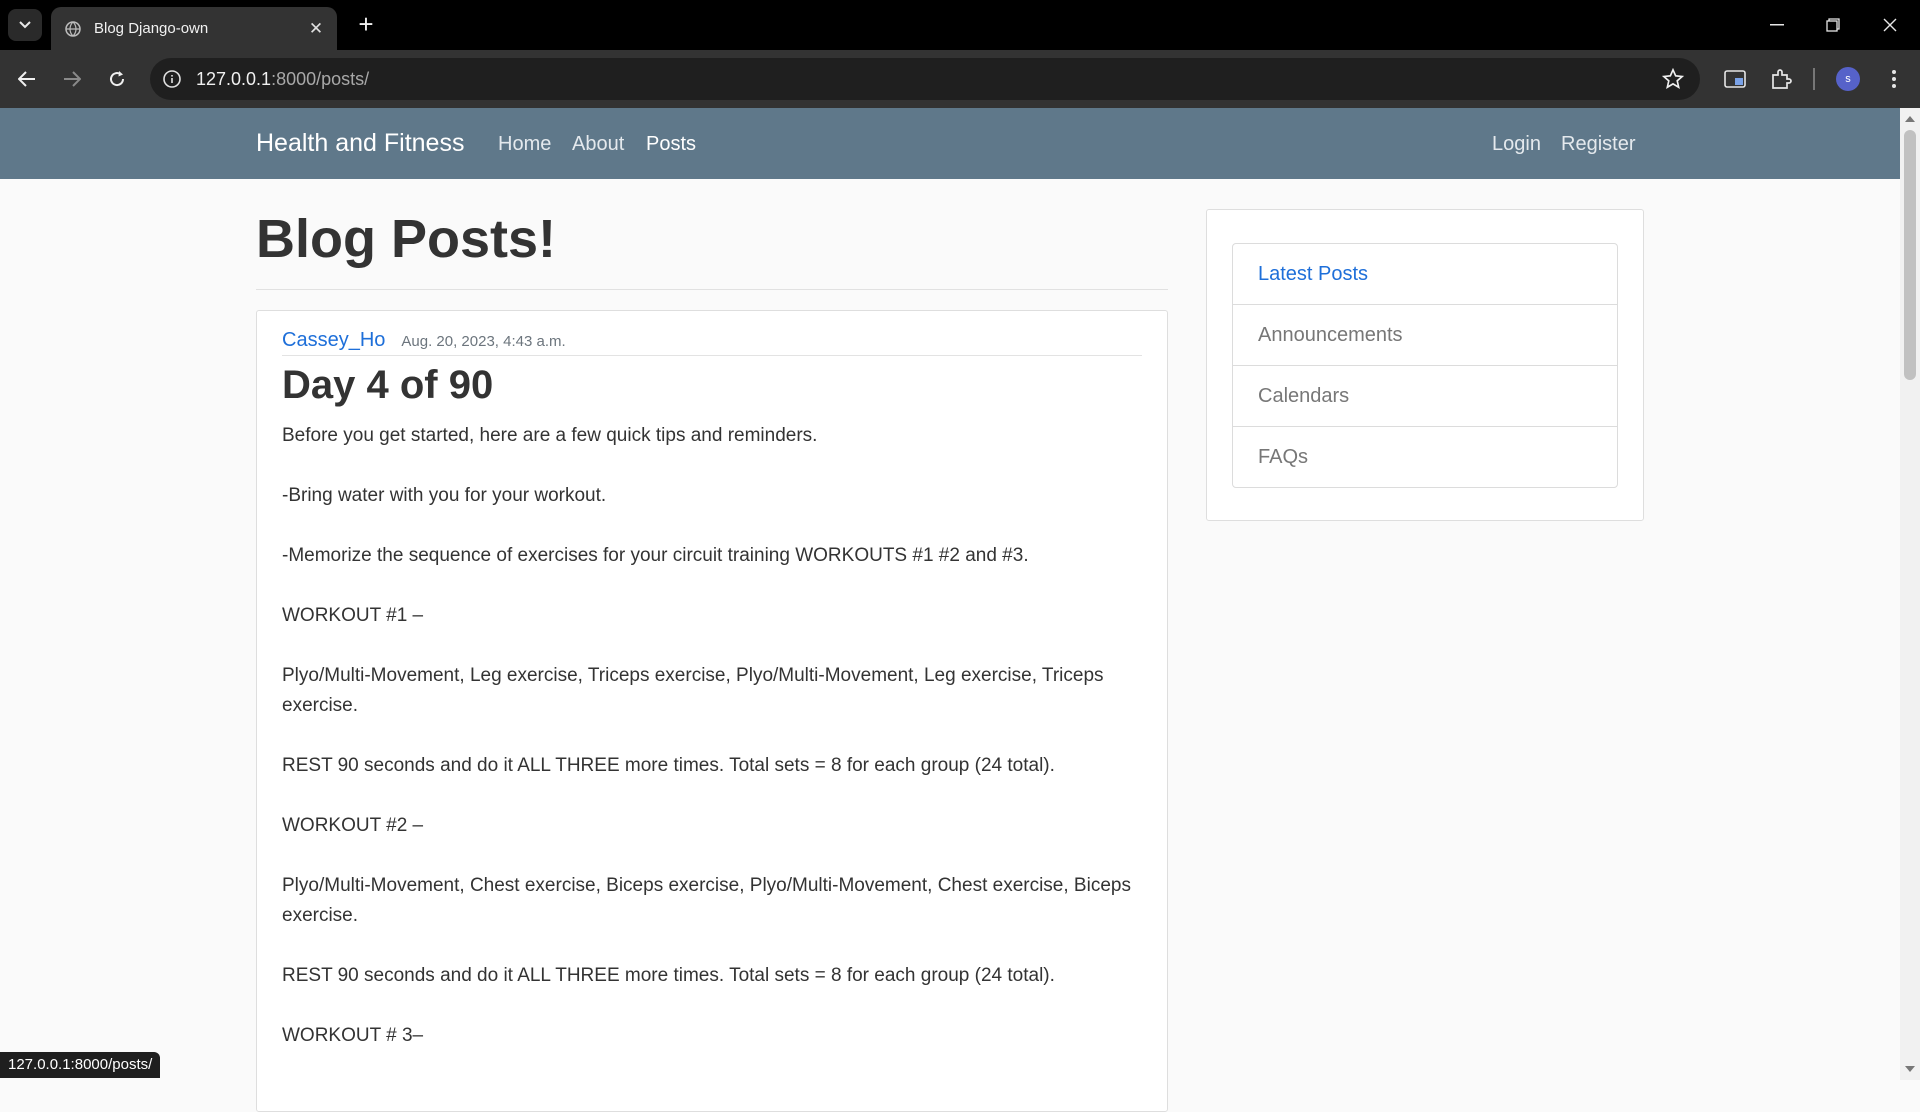 Image resolution: width=1920 pixels, height=1112 pixels. I want to click on back-arrow-icon, so click(27, 79).